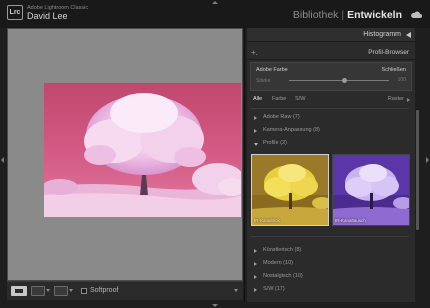 This screenshot has width=430, height=308. Describe the element at coordinates (244, 165) in the screenshot. I see `right-panel-border` at that location.